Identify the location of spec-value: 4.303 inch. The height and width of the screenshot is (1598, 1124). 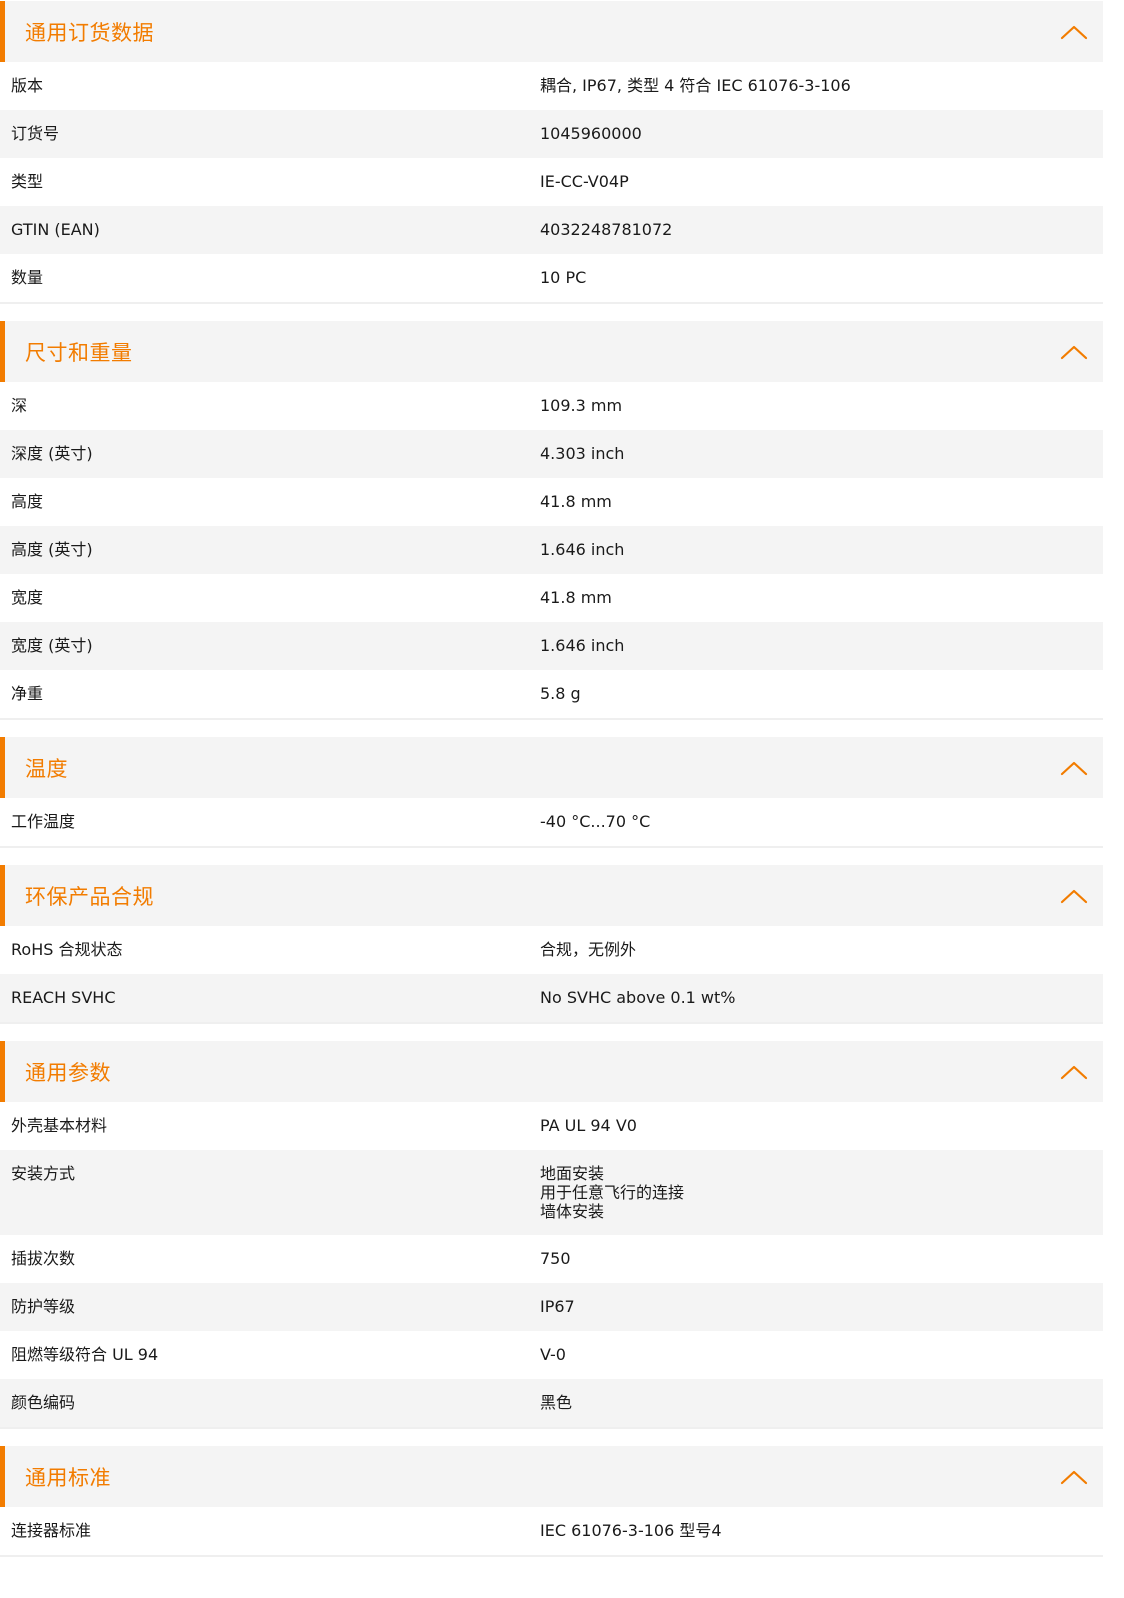
(821, 454).